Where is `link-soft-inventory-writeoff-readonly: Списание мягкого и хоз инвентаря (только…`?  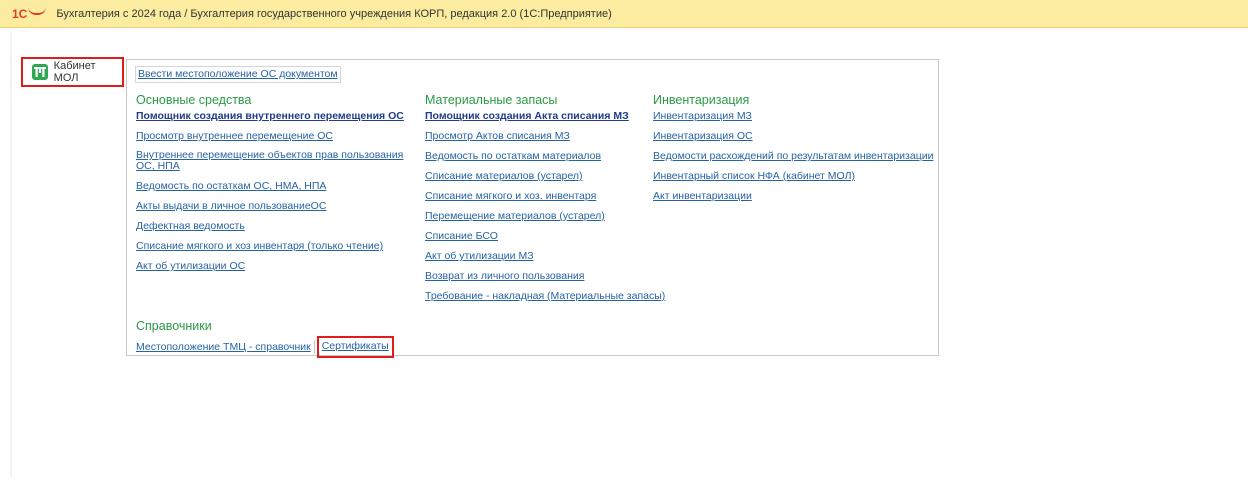
link-soft-inventory-writeoff-readonly: Списание мягкого и хоз инвентаря (только… is located at coordinates (271, 246).